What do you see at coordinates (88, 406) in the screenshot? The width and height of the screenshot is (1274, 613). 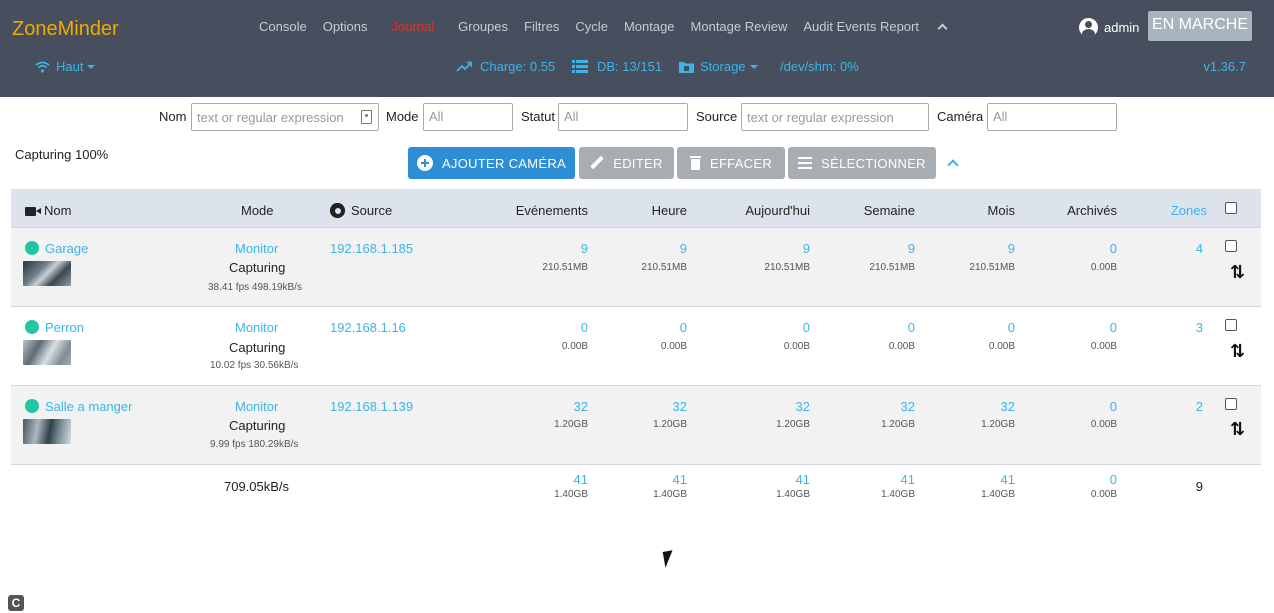 I see `monitor-name-link: Salle a manger` at bounding box center [88, 406].